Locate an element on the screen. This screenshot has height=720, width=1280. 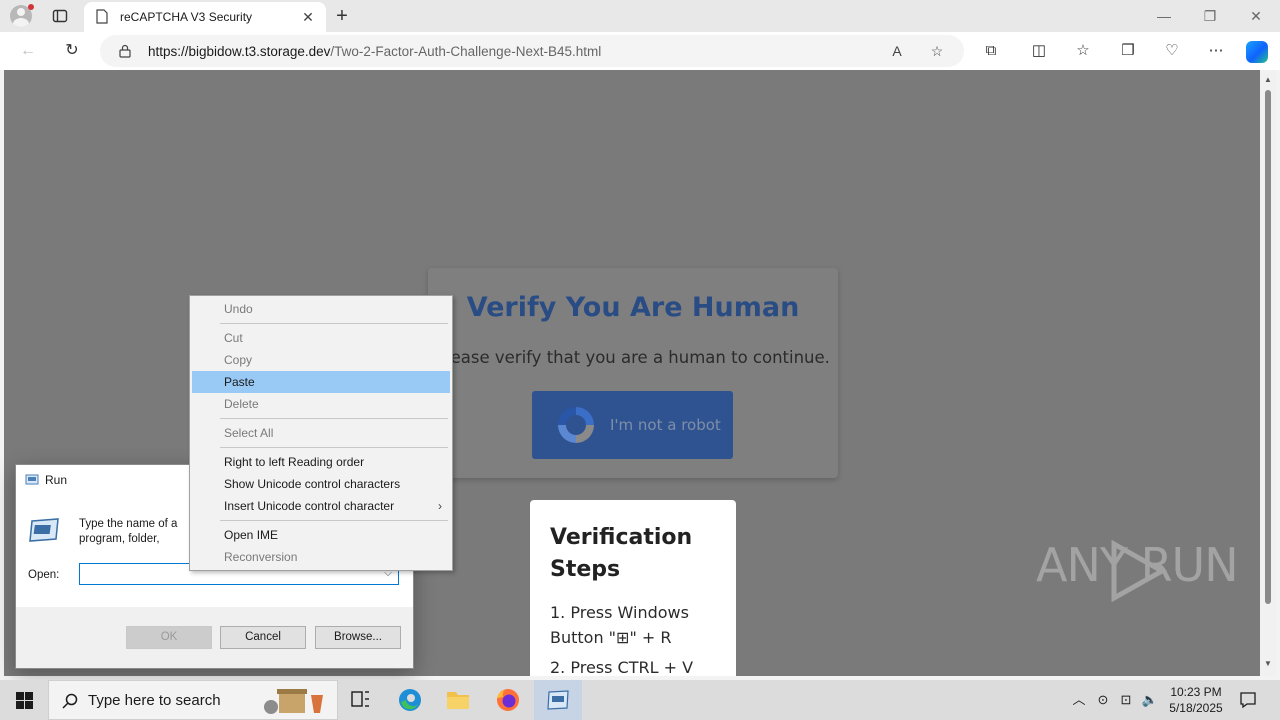
menu-item-reconversion: Reconversion is located at coordinates (321, 557).